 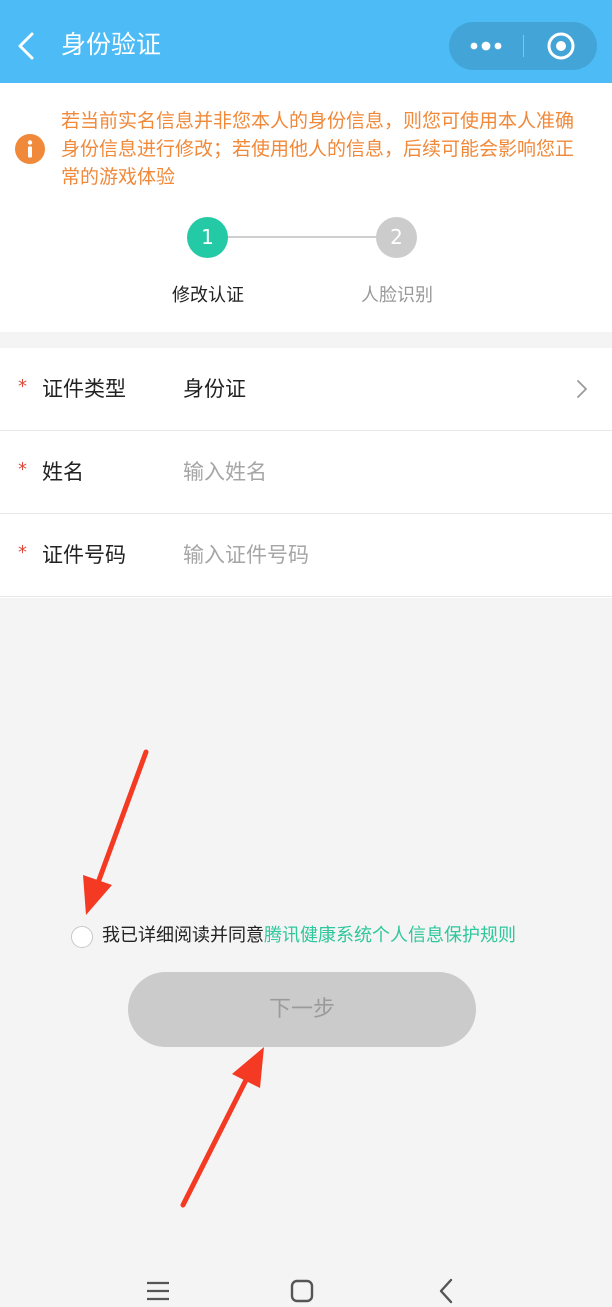 I want to click on system-back-button, so click(x=446, y=1291).